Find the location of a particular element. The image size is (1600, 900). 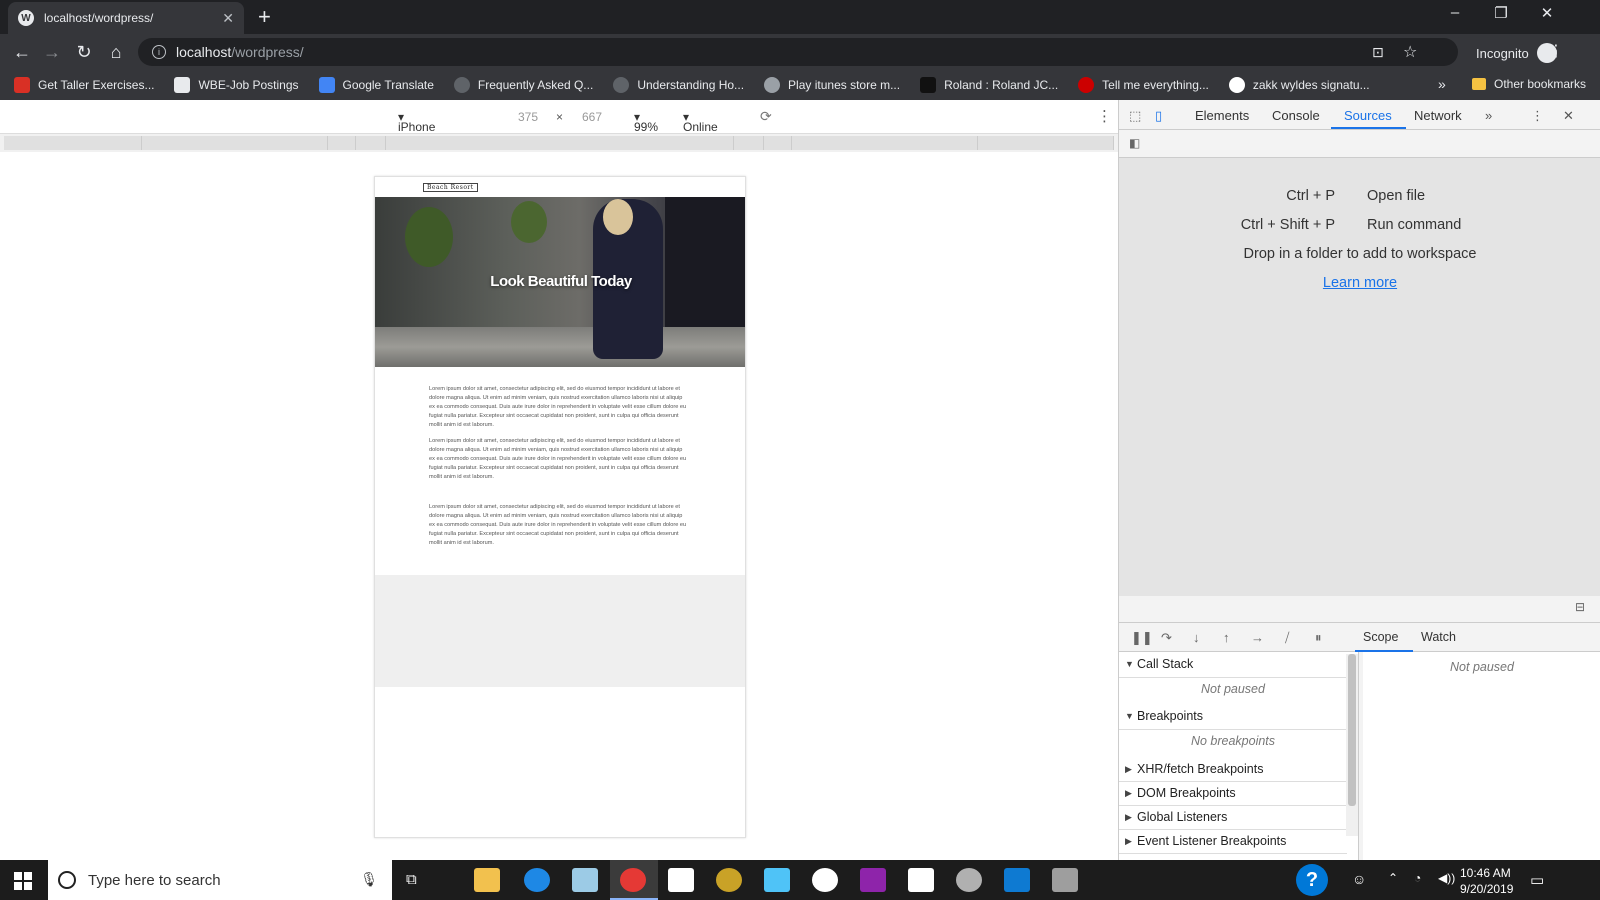

event-listener-breakpoints-header: ▶ Event Listener Breakpoints is located at coordinates (1233, 842).